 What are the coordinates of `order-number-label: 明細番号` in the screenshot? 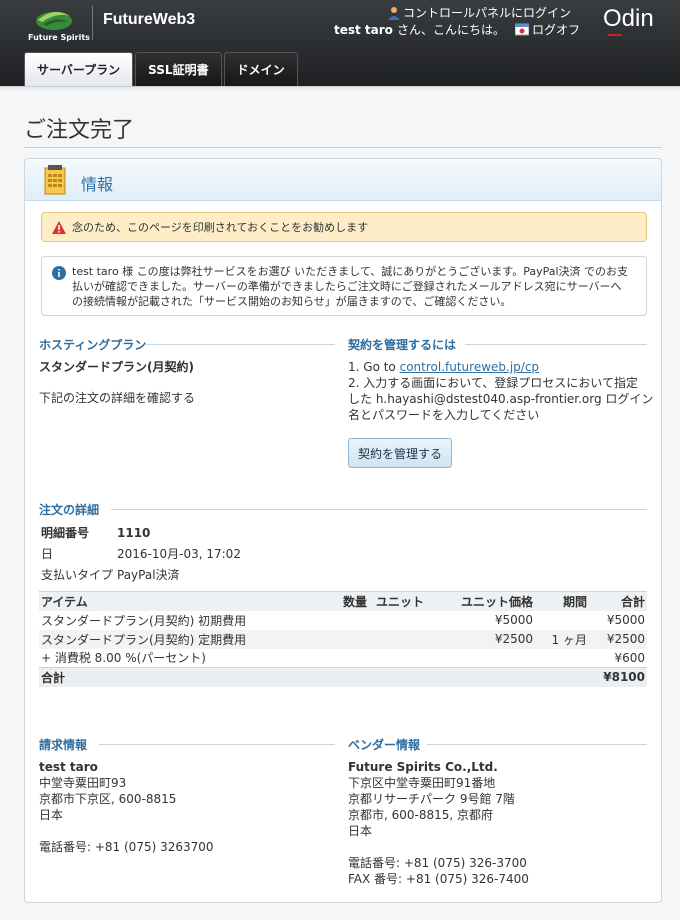 It's located at (65, 533).